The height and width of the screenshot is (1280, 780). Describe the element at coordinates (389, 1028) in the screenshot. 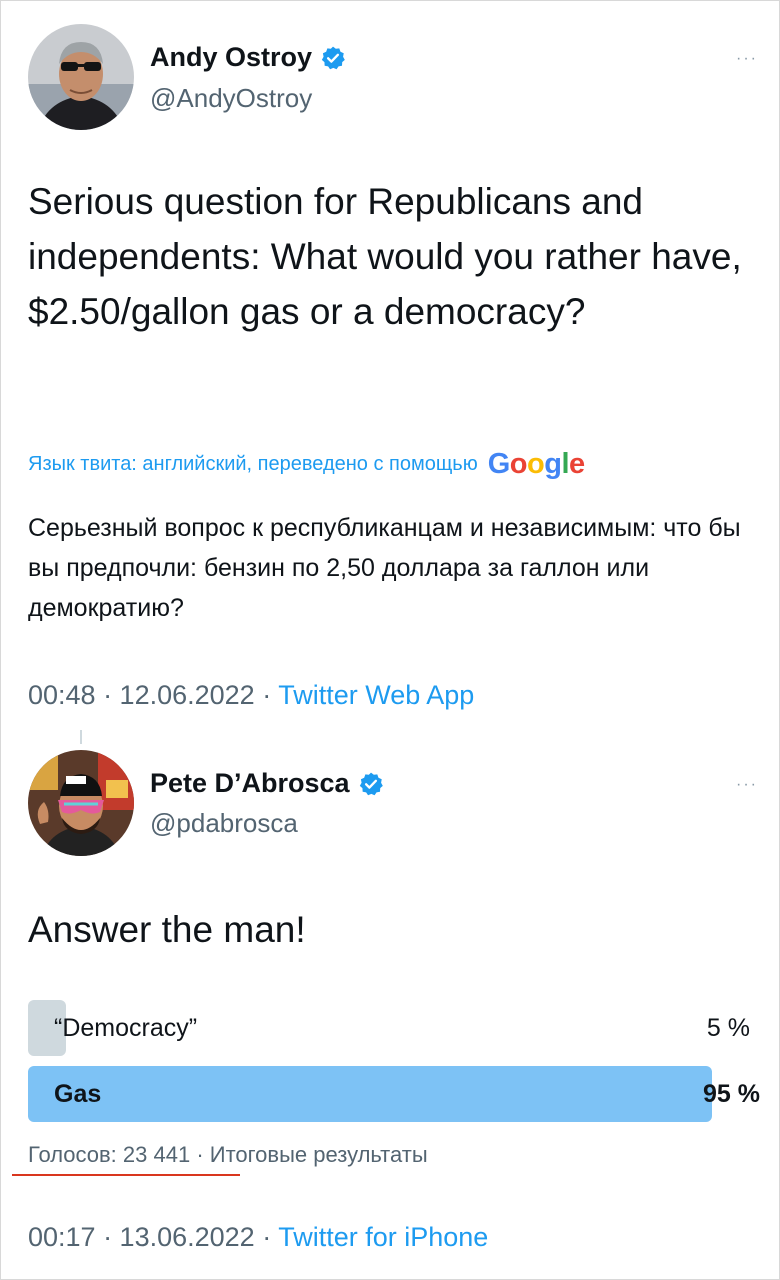

I see `poll-option-democracy: “Democracy” 5 %` at that location.